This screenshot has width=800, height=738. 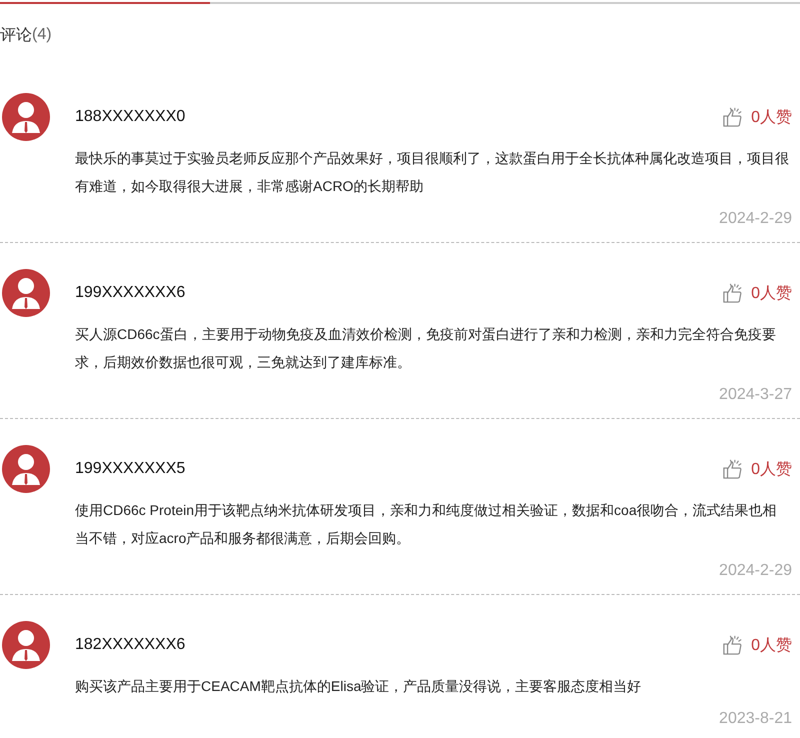 I want to click on section-title: 评论, so click(x=16, y=36).